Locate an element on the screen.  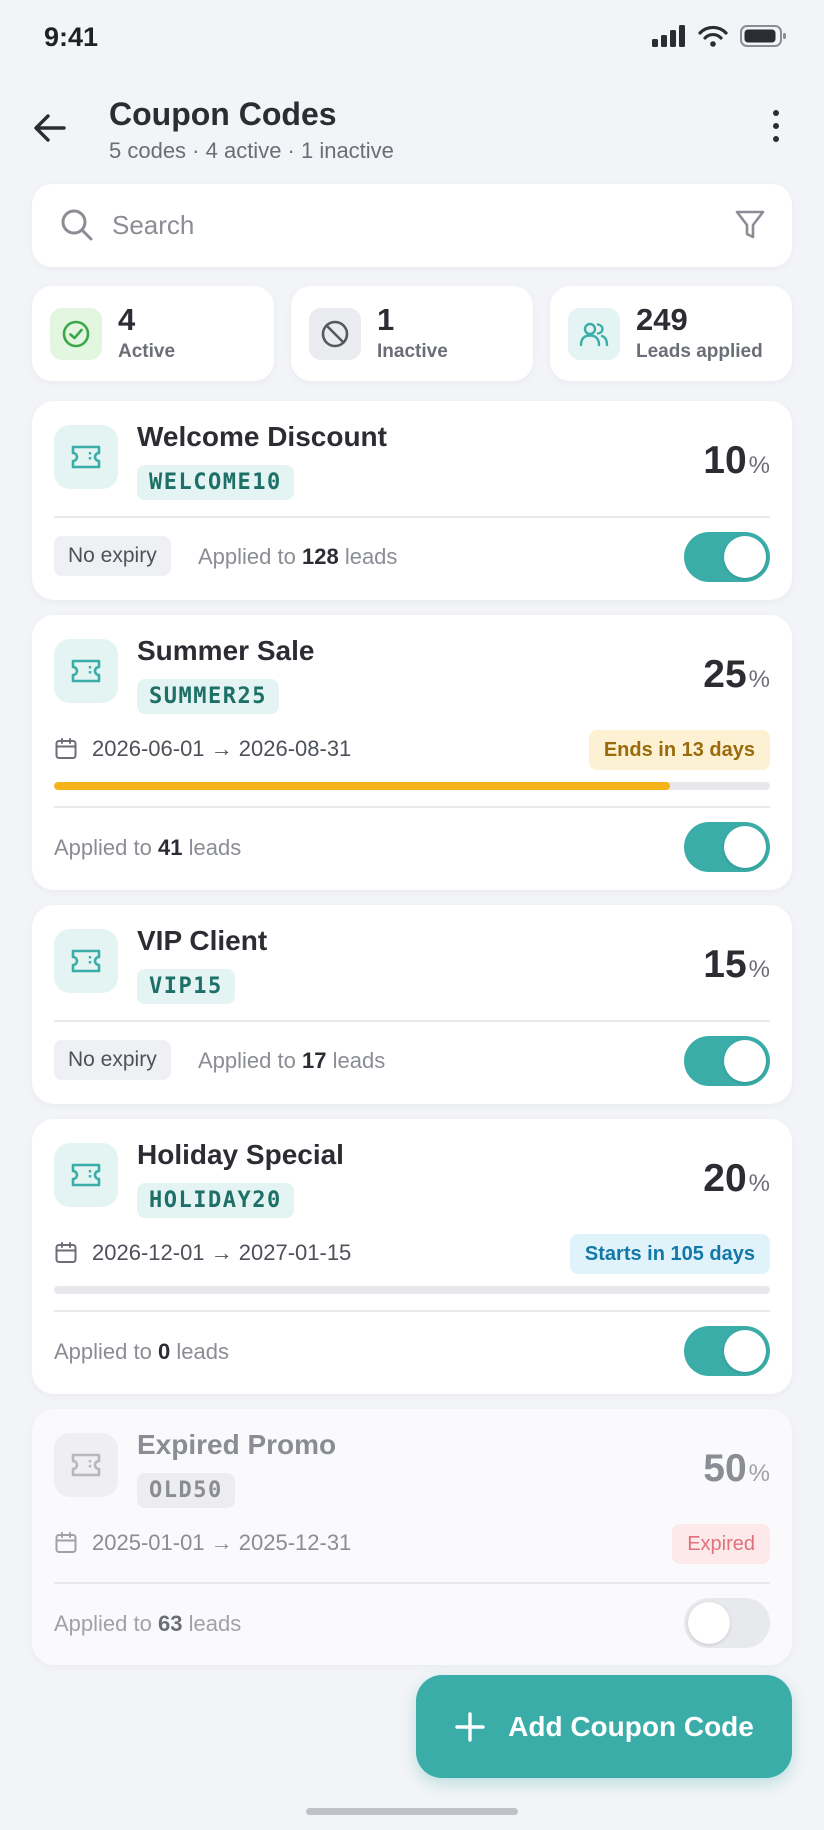
applied-count: 41 is located at coordinates (170, 847).